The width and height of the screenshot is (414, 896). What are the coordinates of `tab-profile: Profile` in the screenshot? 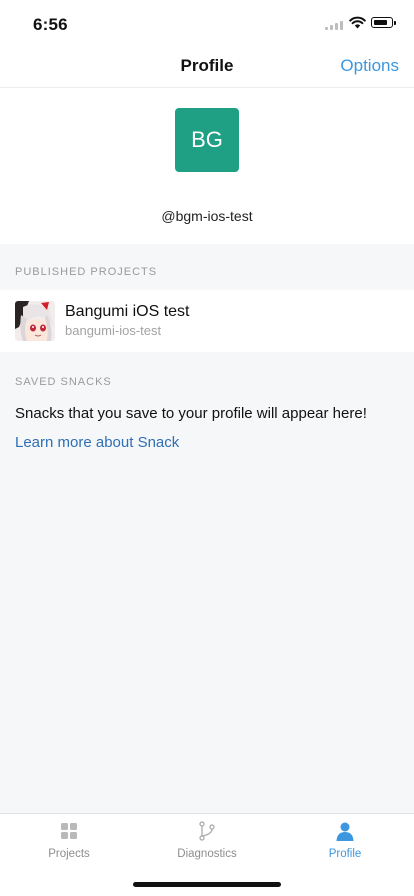 It's located at (345, 839).